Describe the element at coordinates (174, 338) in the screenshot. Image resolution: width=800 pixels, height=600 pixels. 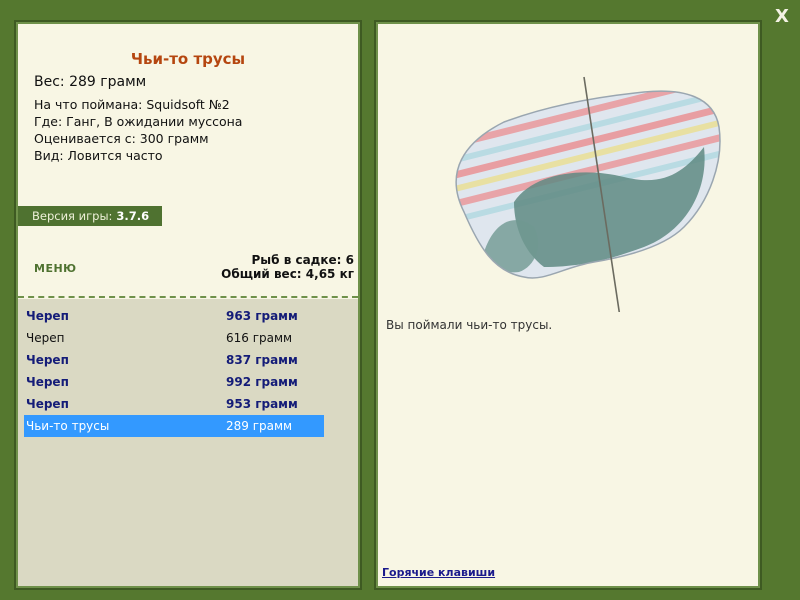
I see `catch-row: Череп 616 грамм` at that location.